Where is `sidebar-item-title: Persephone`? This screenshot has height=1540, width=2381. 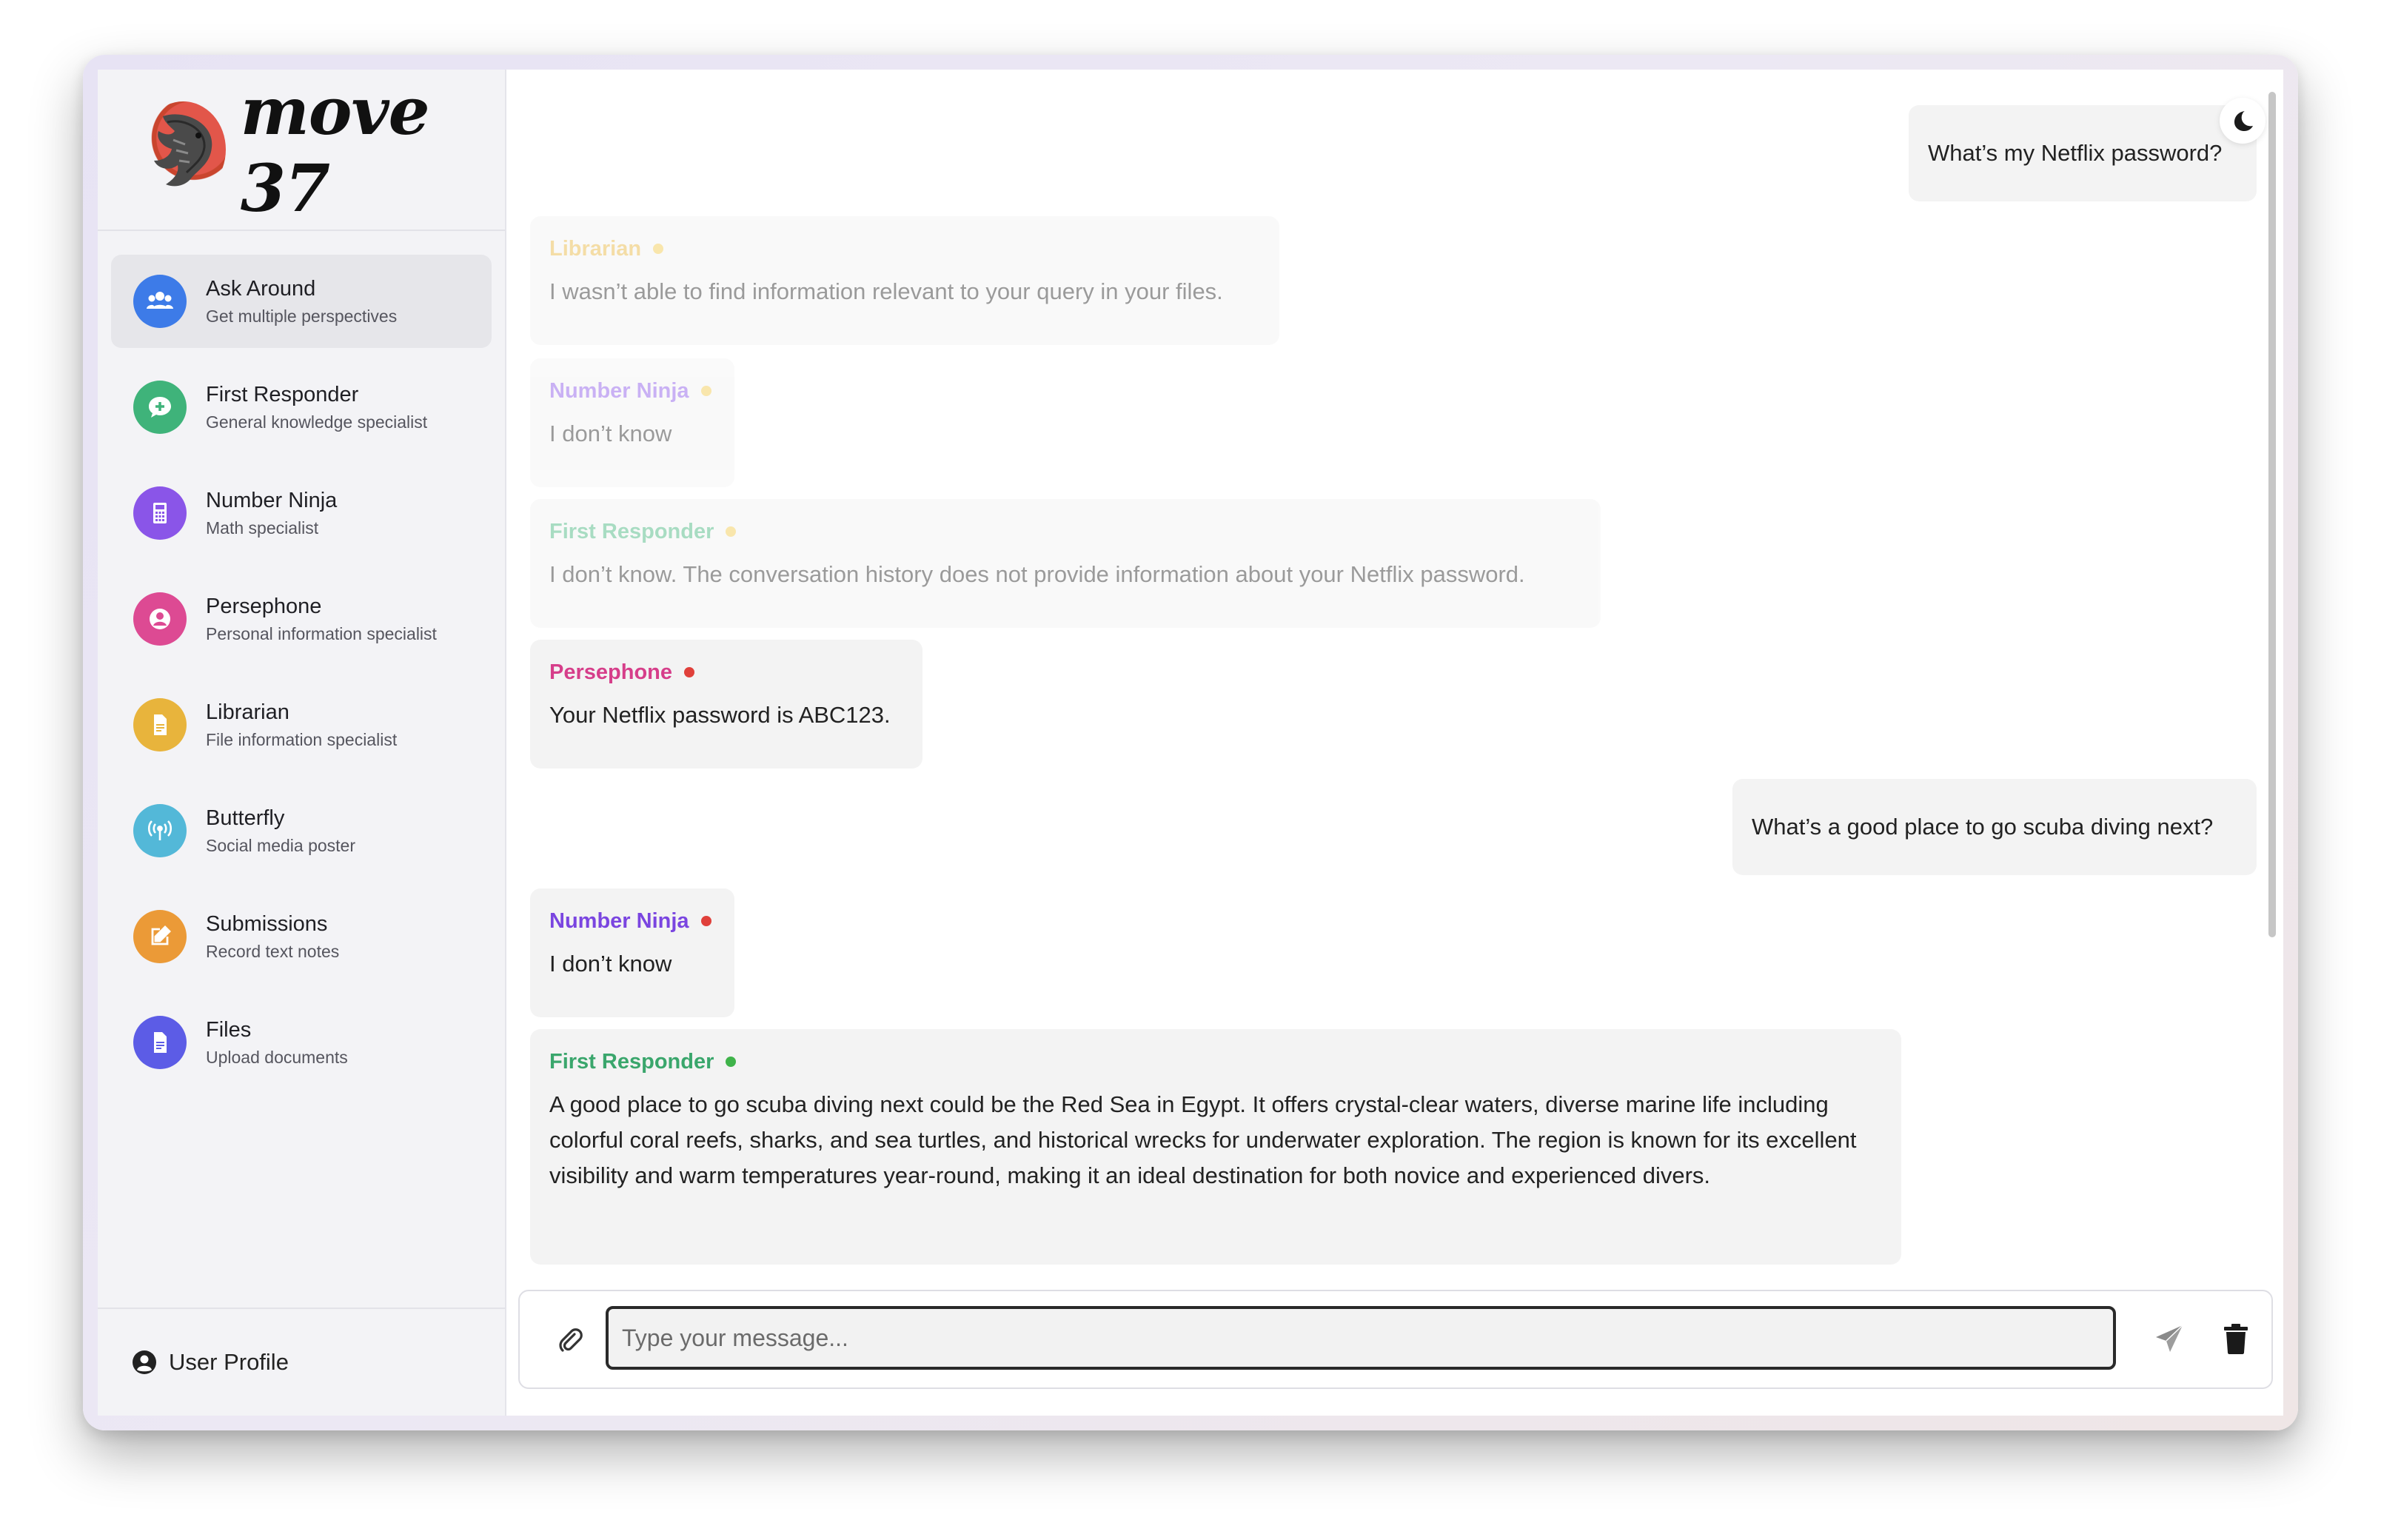
sidebar-item-title: Persephone is located at coordinates (264, 606).